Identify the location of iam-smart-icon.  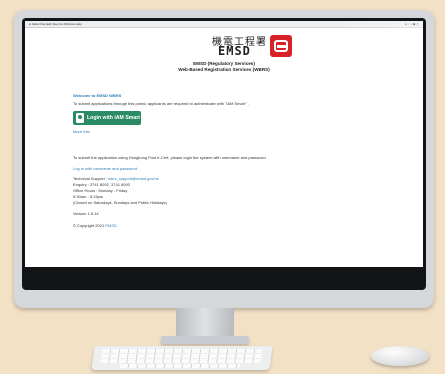
(80, 118).